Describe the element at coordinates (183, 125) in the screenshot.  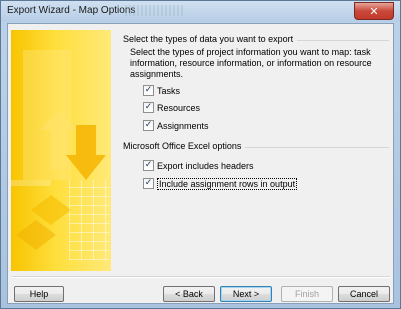
I see `assignments-label: Assignments` at that location.